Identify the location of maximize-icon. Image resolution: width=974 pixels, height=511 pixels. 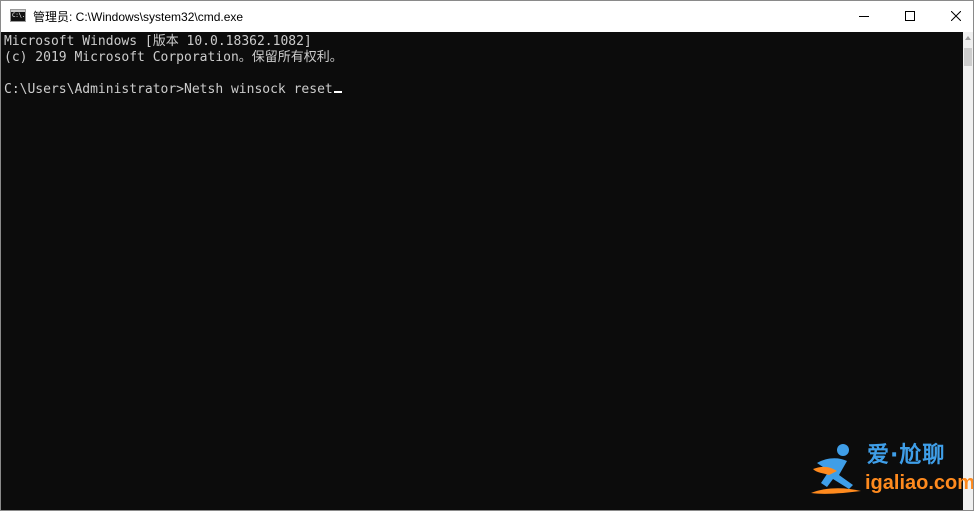
(910, 16).